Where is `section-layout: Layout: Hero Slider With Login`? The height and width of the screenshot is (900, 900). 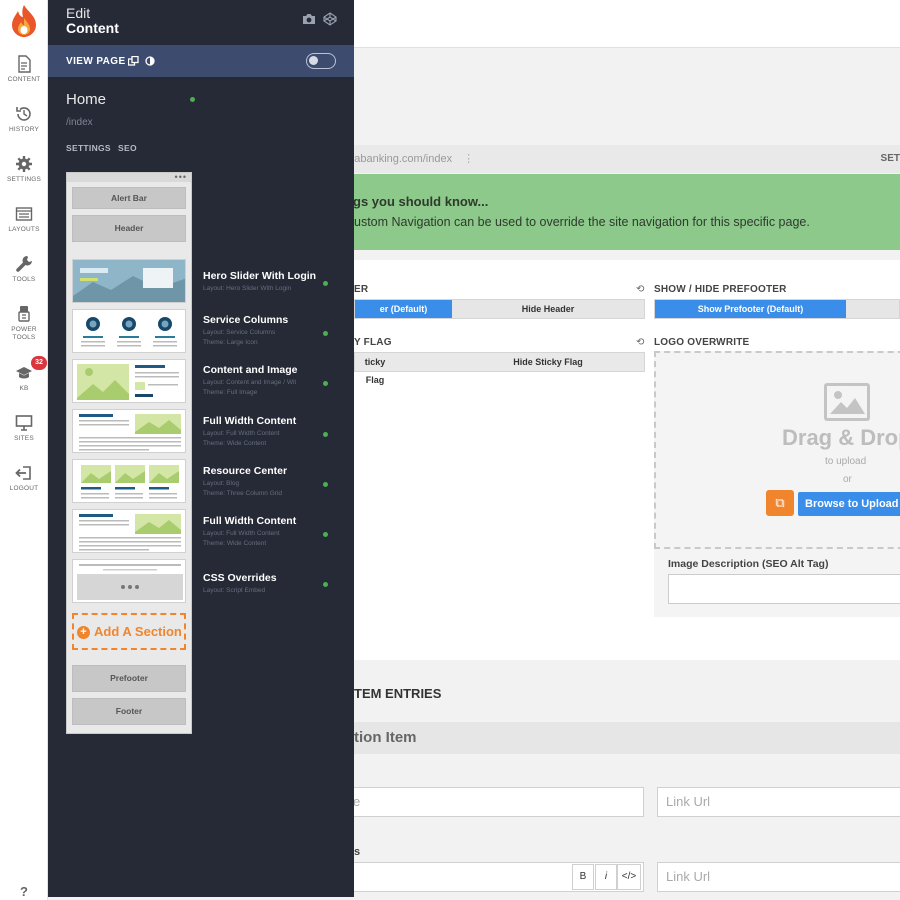 section-layout: Layout: Hero Slider With Login is located at coordinates (247, 288).